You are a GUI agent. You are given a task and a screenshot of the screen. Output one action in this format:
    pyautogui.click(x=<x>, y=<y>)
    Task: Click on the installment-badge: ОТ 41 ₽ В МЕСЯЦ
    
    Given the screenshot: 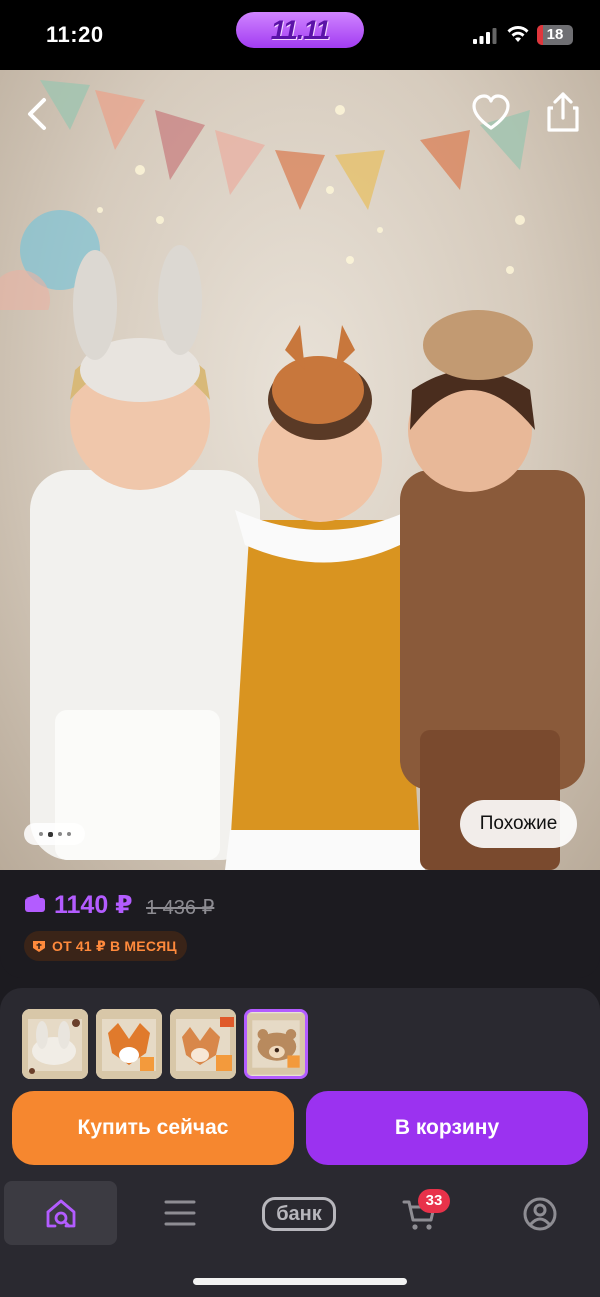 What is the action you would take?
    pyautogui.click(x=105, y=946)
    